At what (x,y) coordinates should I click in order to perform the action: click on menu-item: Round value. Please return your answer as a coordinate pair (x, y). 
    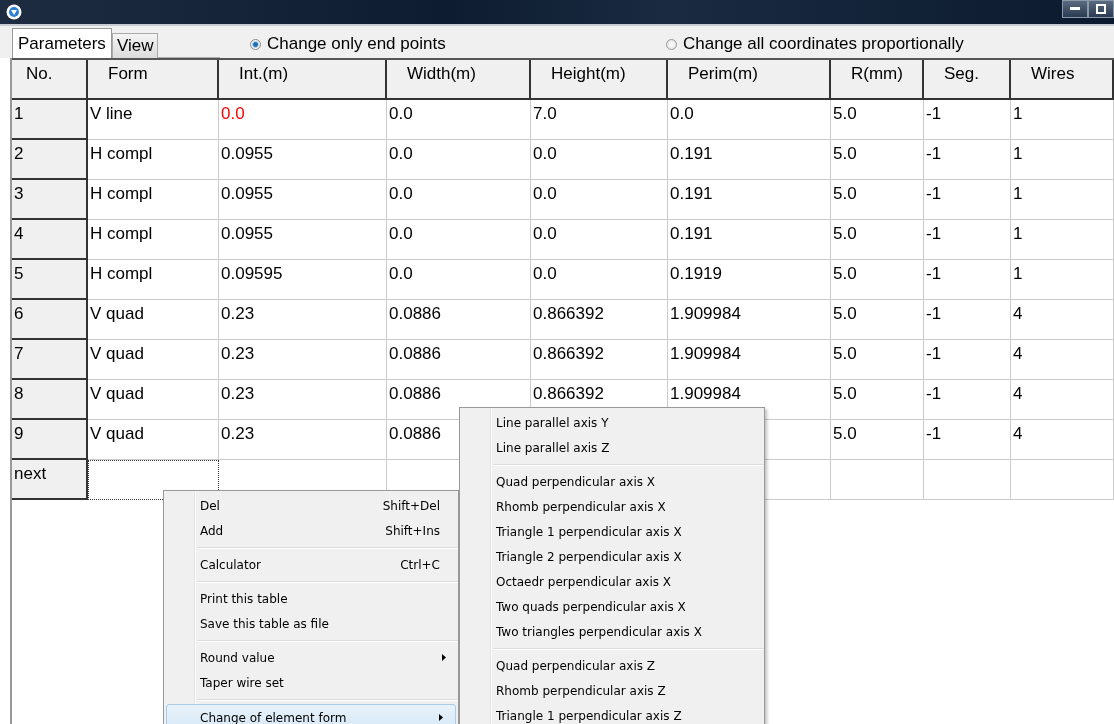
    Looking at the image, I should click on (311, 657).